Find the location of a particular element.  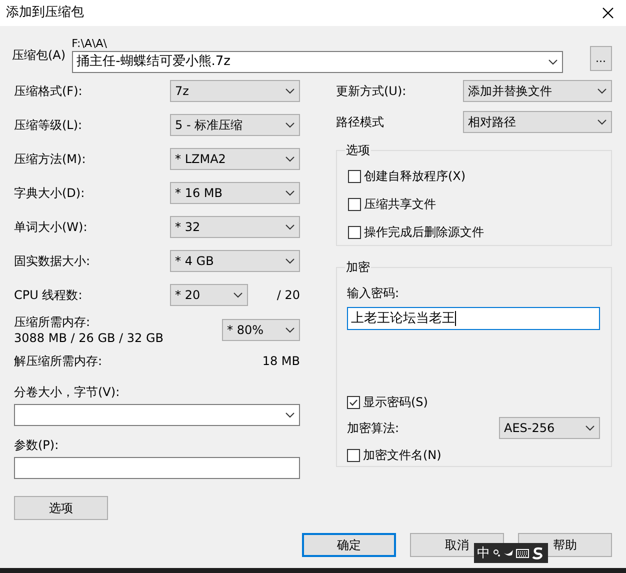

dialog-button: 确定 is located at coordinates (349, 545).